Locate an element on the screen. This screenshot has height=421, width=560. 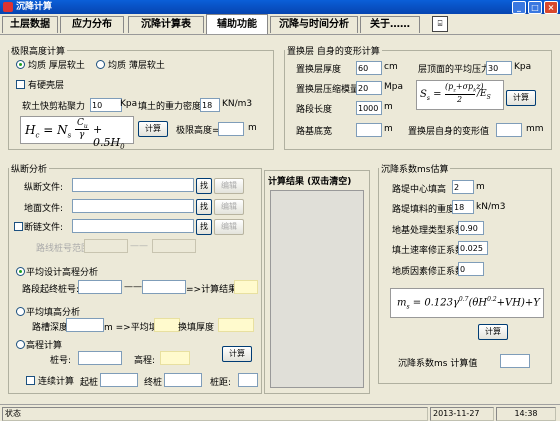
result-panel-title: 计算结果 (双击清空) is located at coordinates (310, 182).